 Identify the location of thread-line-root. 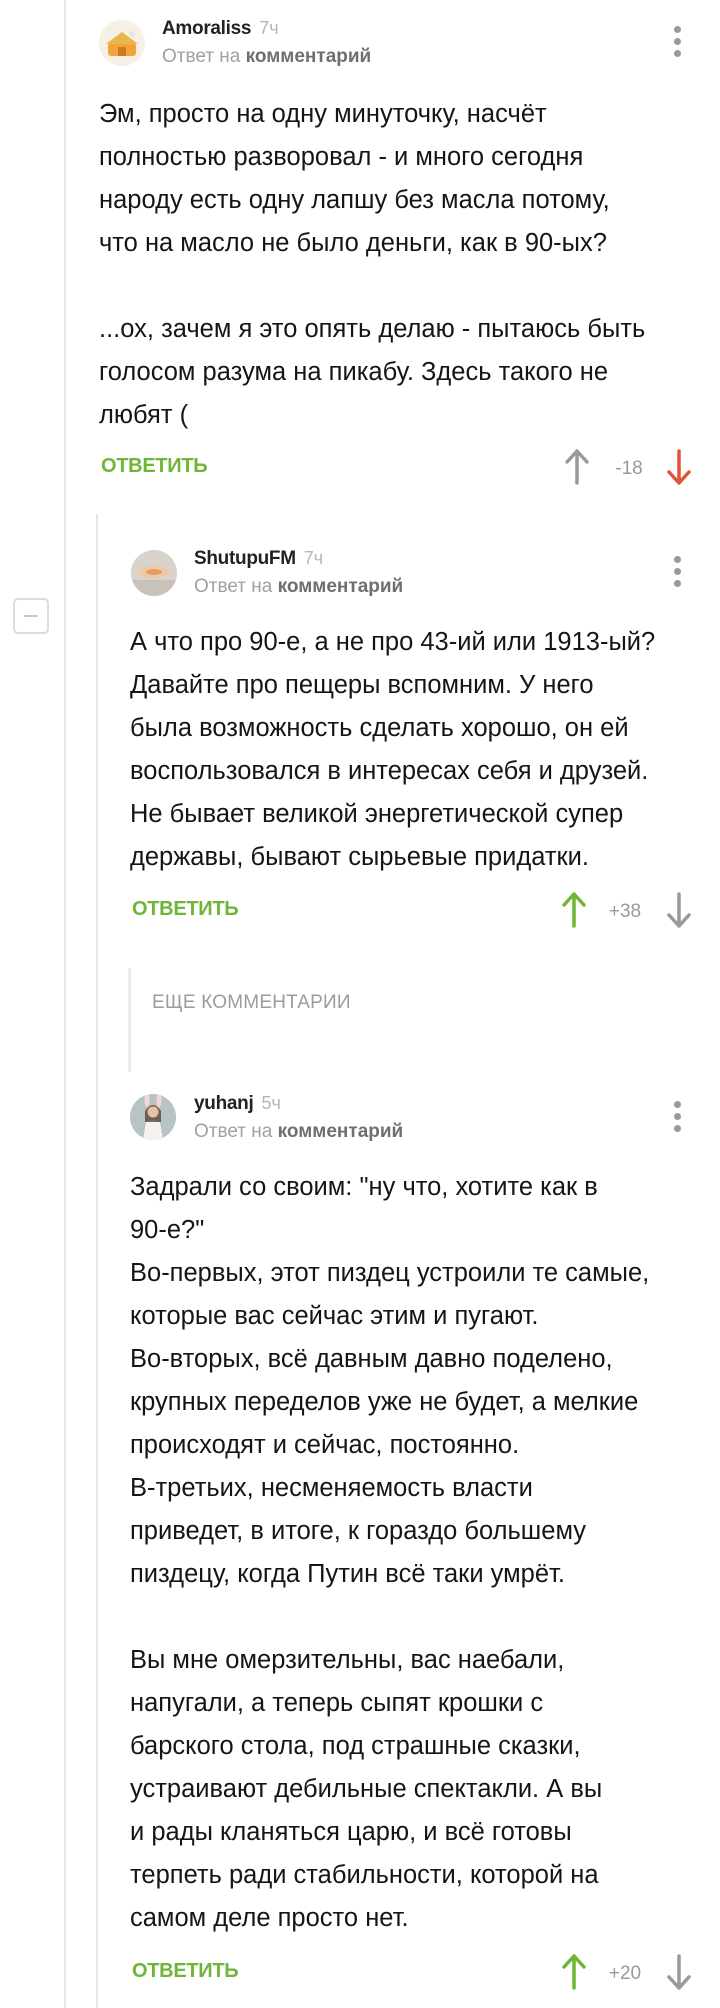
(65, 1004).